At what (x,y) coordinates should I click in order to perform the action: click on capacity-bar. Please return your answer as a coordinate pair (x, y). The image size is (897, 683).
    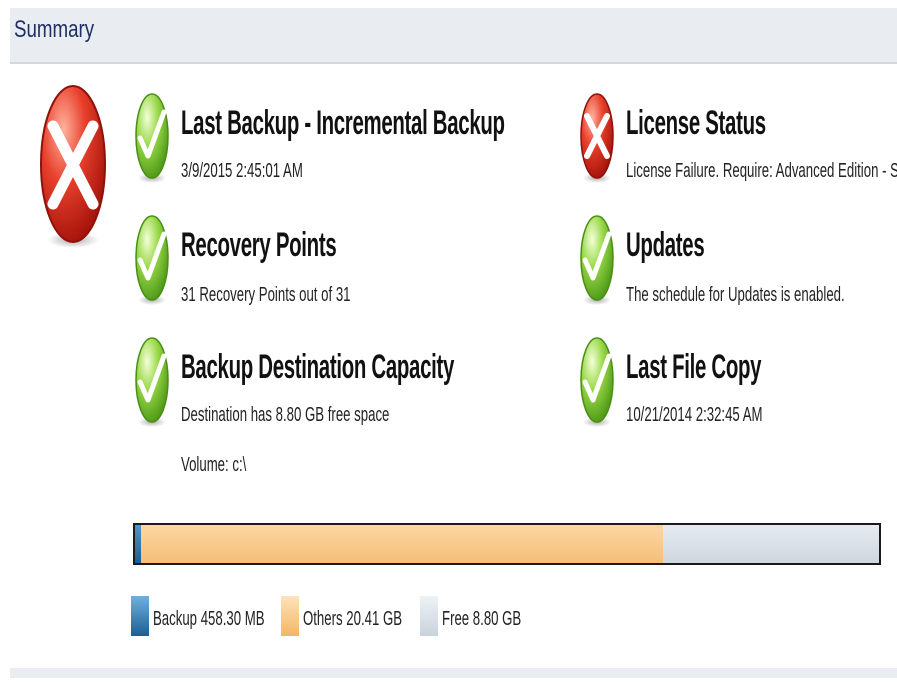
    Looking at the image, I should click on (507, 544).